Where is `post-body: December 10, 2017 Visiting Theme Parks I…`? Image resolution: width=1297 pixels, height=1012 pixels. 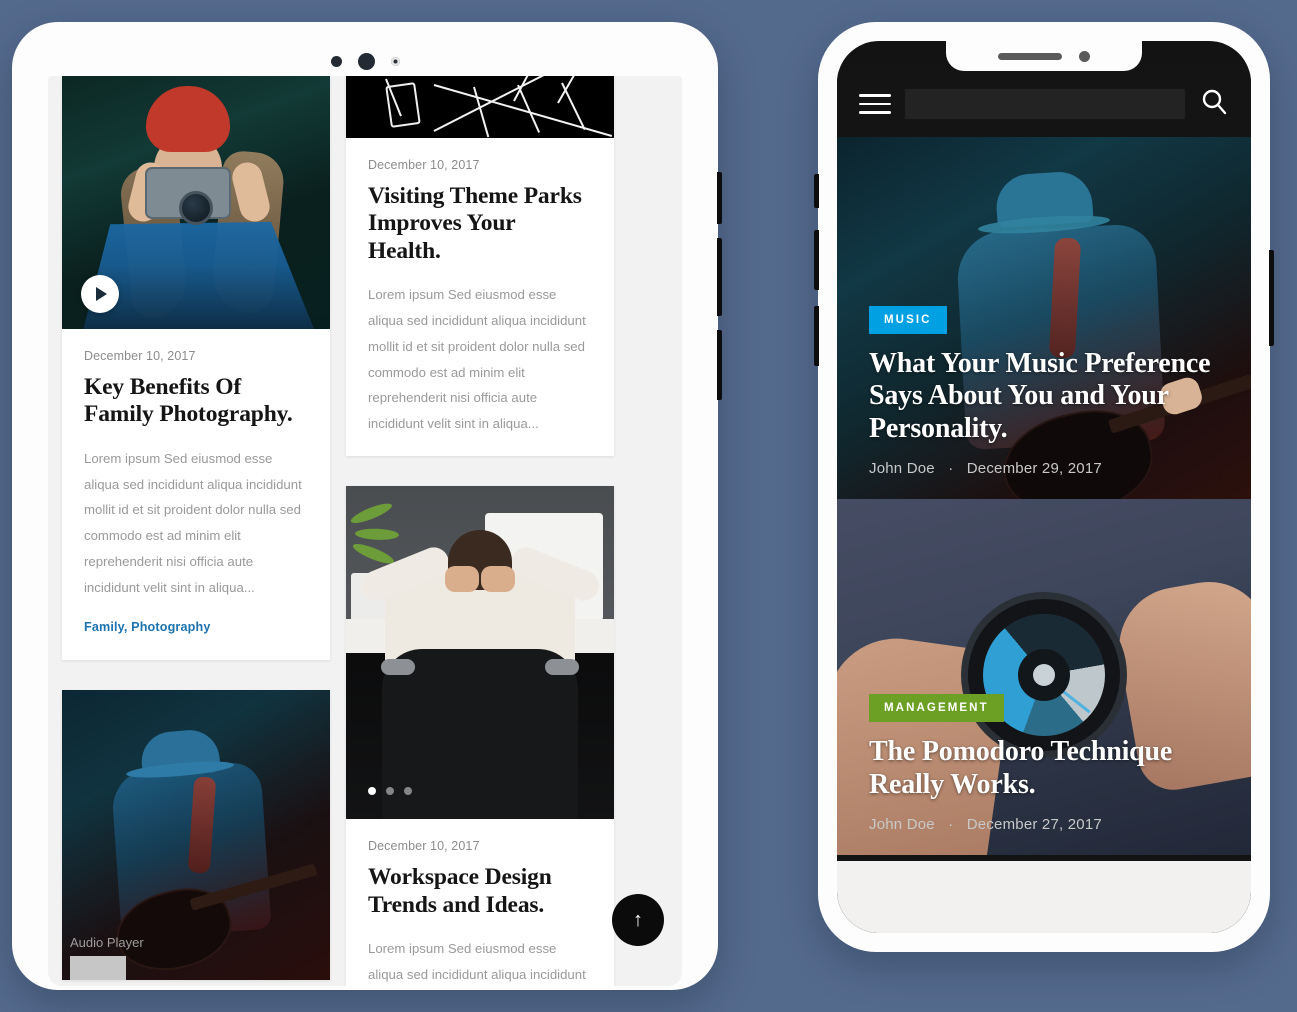
post-body: December 10, 2017 Visiting Theme Parks I… is located at coordinates (480, 297).